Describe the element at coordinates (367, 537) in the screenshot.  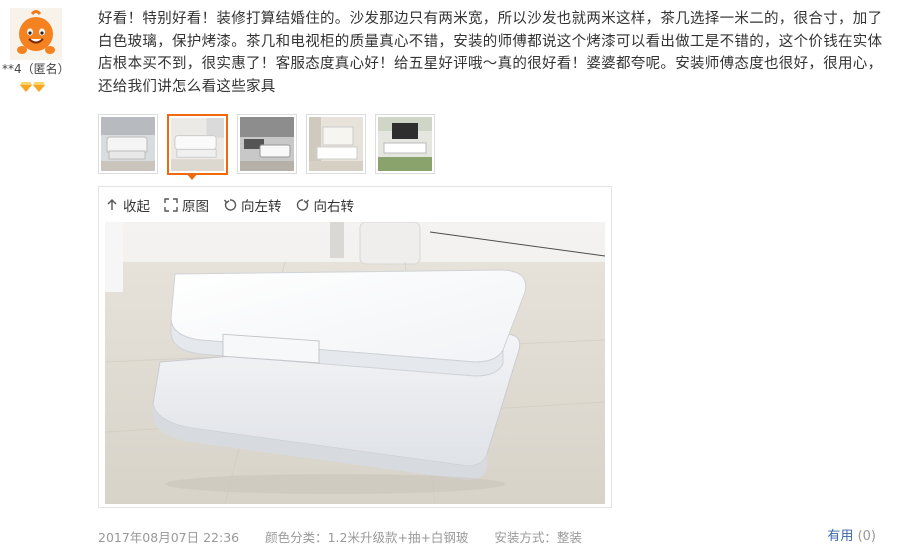
I see `color-category: 颜色分类：1.2米升级款+抽+白钢玻` at that location.